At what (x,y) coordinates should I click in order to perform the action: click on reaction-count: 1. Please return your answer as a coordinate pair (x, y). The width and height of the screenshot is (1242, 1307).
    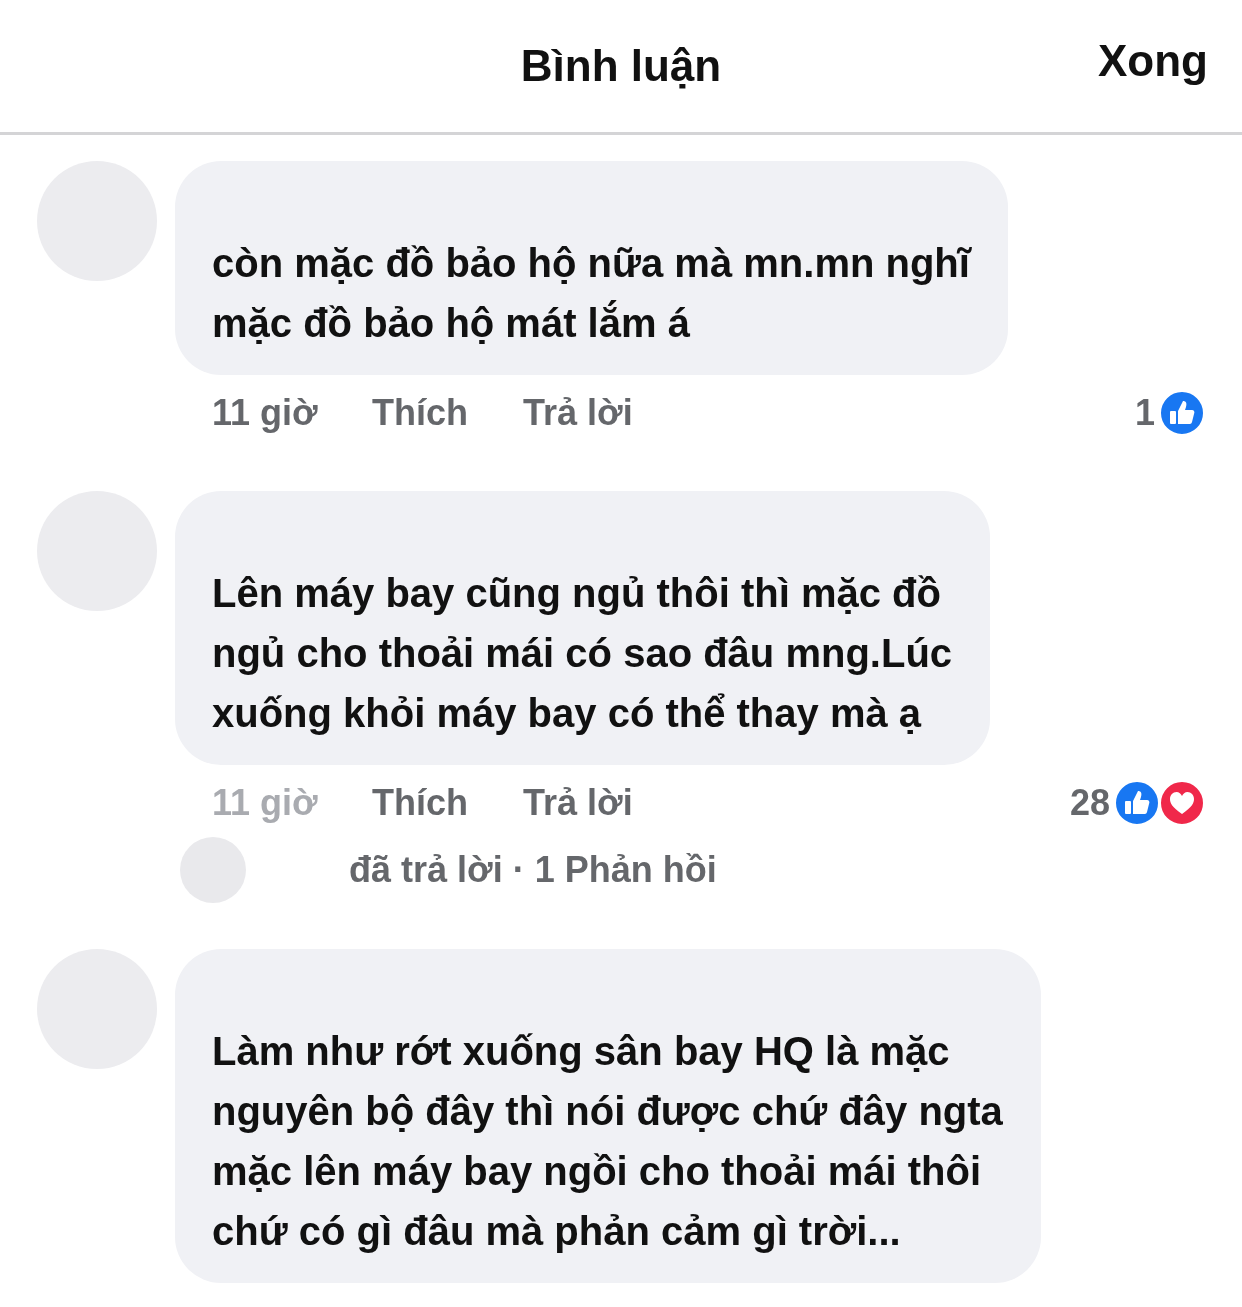
    Looking at the image, I should click on (1144, 413).